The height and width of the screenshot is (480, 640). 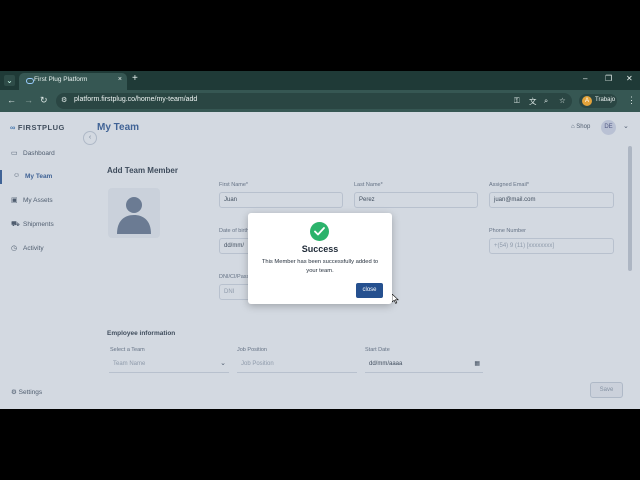 What do you see at coordinates (28, 100) in the screenshot?
I see `forward-icon: →` at bounding box center [28, 100].